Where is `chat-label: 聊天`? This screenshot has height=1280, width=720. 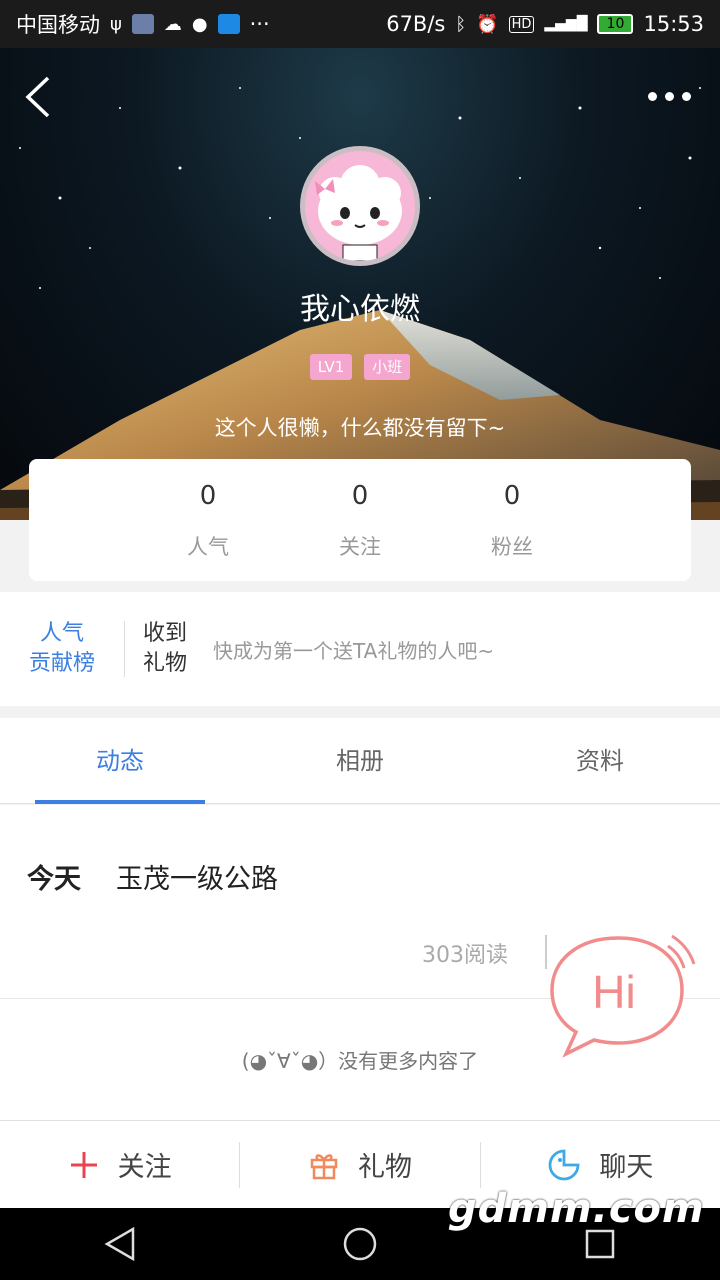 chat-label: 聊天 is located at coordinates (626, 1167).